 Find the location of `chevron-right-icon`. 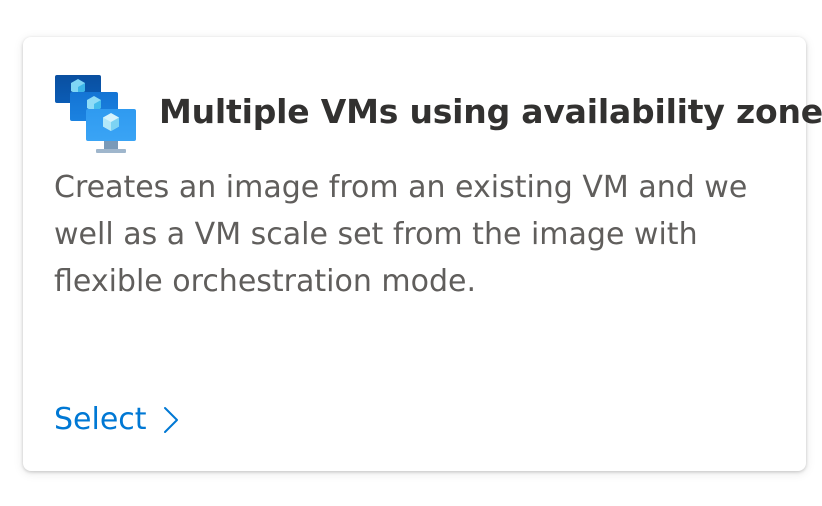

chevron-right-icon is located at coordinates (170, 420).